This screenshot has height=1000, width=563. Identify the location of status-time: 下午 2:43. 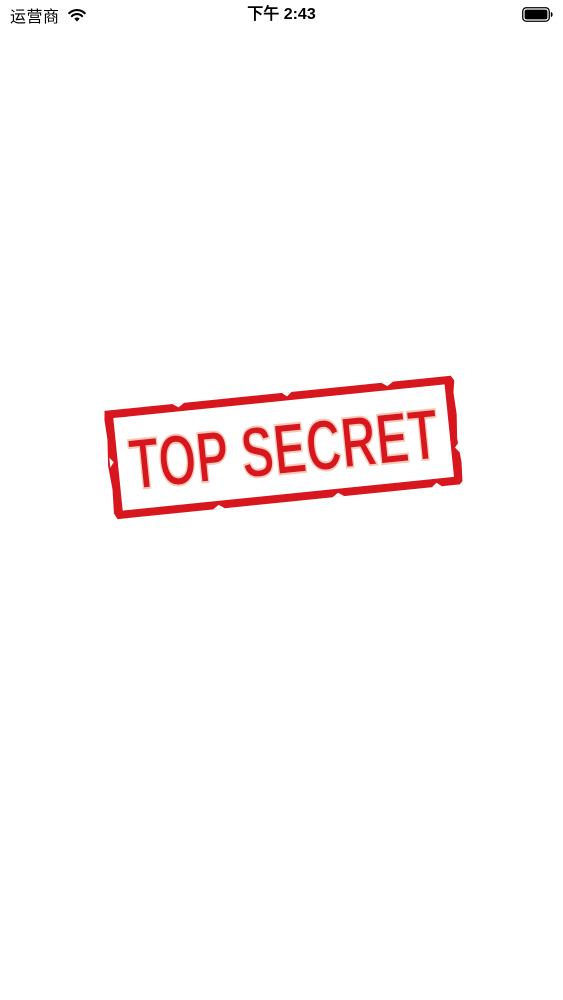
(281, 14).